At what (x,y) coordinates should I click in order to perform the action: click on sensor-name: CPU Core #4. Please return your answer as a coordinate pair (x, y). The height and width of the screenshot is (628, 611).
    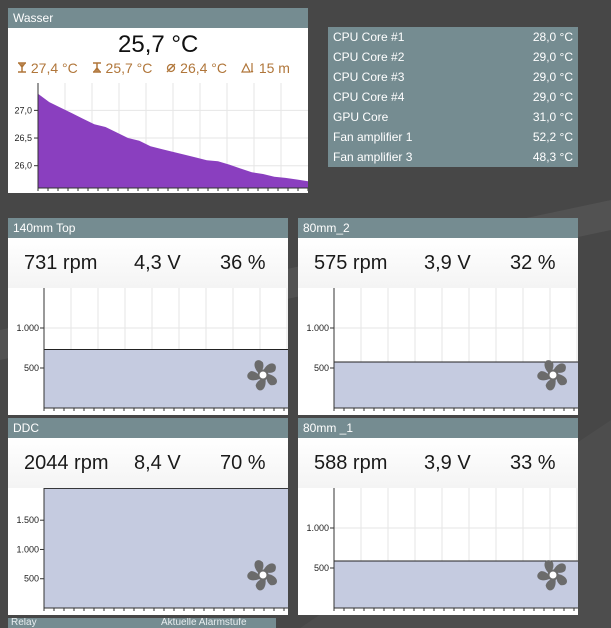
    Looking at the image, I should click on (369, 97).